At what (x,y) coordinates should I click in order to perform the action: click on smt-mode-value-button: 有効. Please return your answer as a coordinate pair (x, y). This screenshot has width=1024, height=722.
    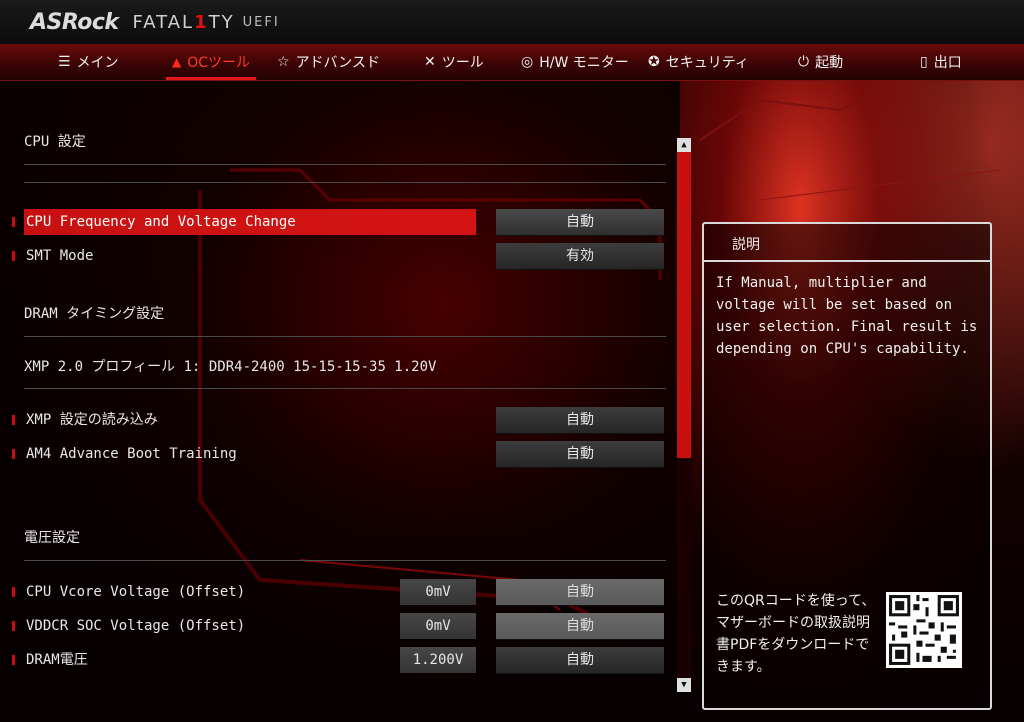
    Looking at the image, I should click on (580, 256).